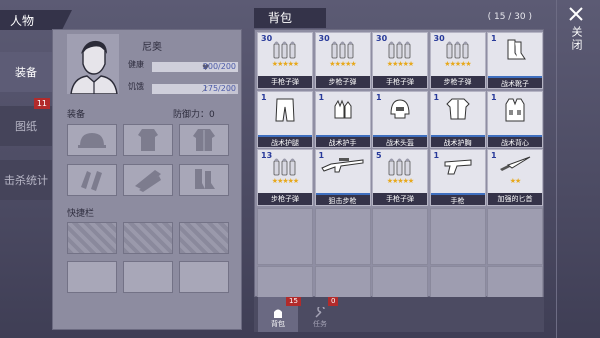  What do you see at coordinates (195, 89) in the screenshot?
I see `hunger-bar: ⟋ 175/200` at bounding box center [195, 89].